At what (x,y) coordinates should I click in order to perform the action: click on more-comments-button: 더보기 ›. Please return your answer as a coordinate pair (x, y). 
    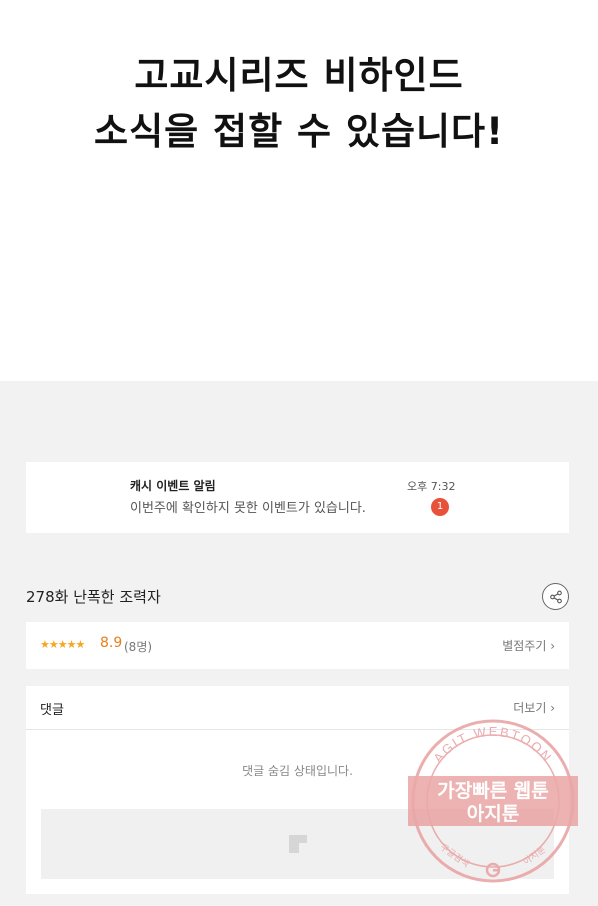
    Looking at the image, I should click on (534, 707).